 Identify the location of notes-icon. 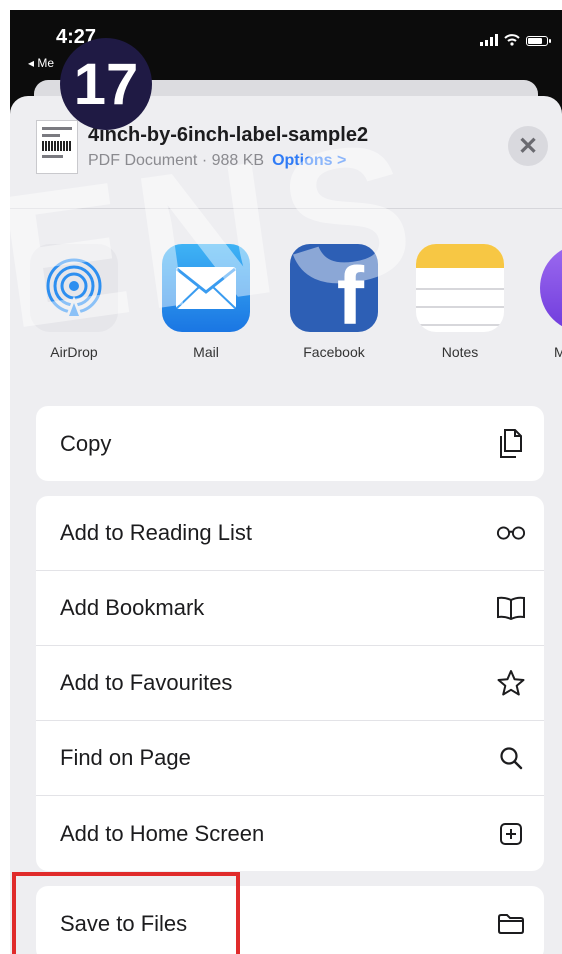
(460, 288).